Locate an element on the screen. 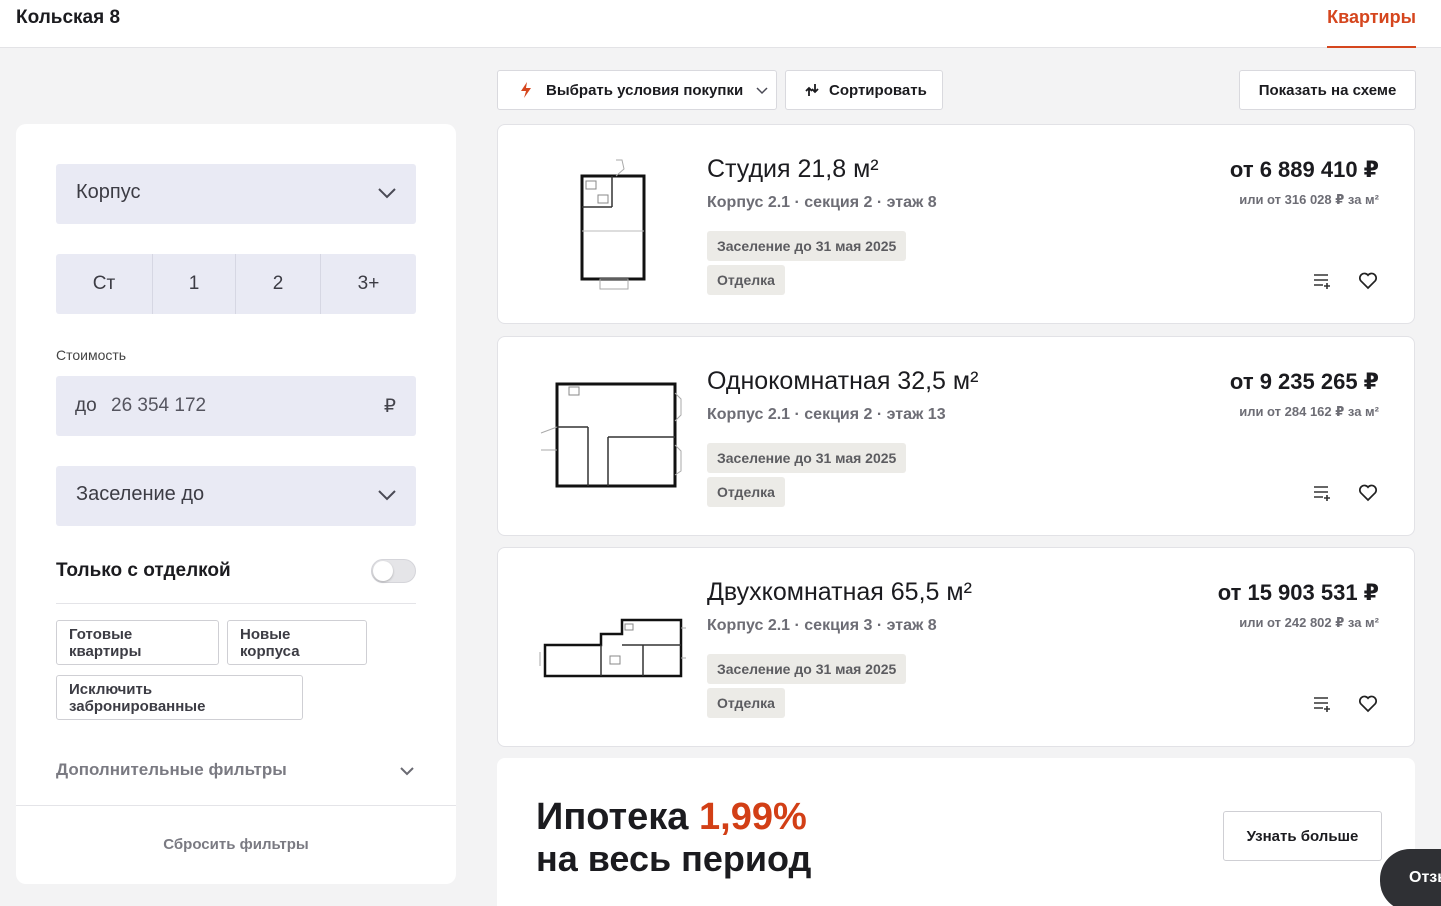  listing-price-per-m2: или от 242 802 ₽ за м² is located at coordinates (1309, 622).